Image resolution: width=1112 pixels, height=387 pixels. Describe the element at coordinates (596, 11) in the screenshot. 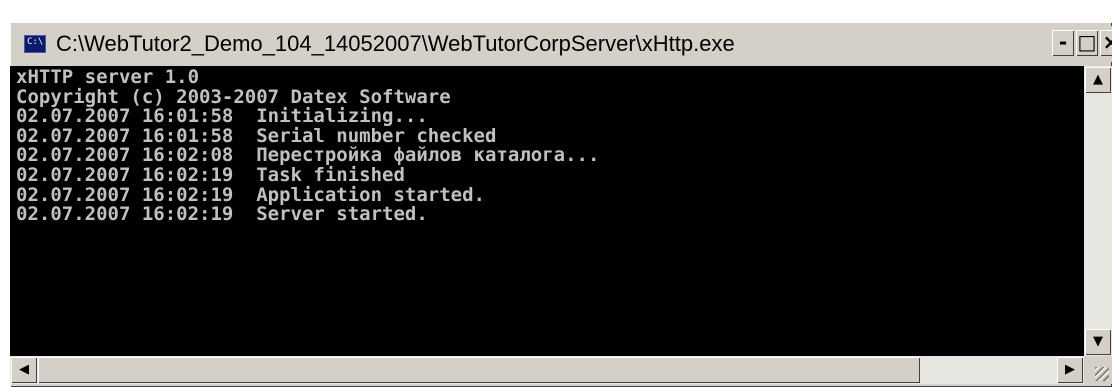

I see `cropped-heading-fragment` at that location.